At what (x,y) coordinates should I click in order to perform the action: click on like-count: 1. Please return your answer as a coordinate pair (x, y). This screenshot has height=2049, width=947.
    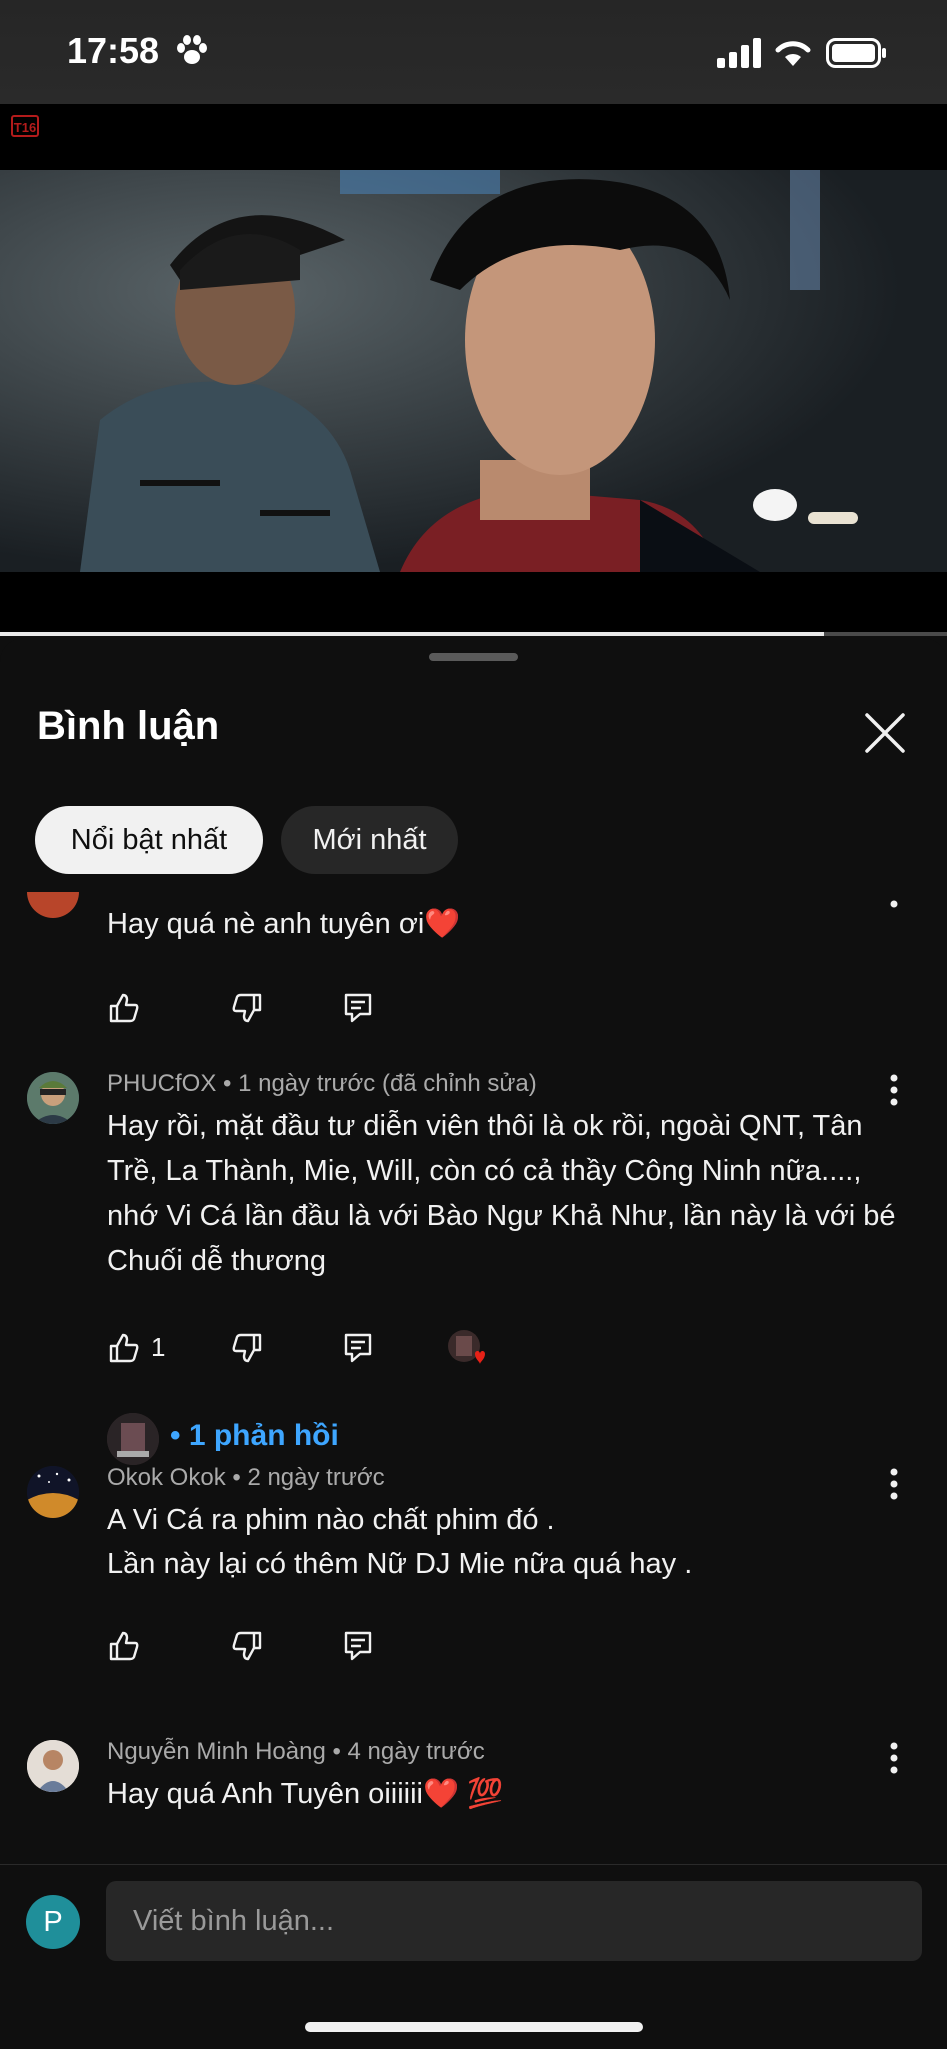
    Looking at the image, I should click on (158, 1347).